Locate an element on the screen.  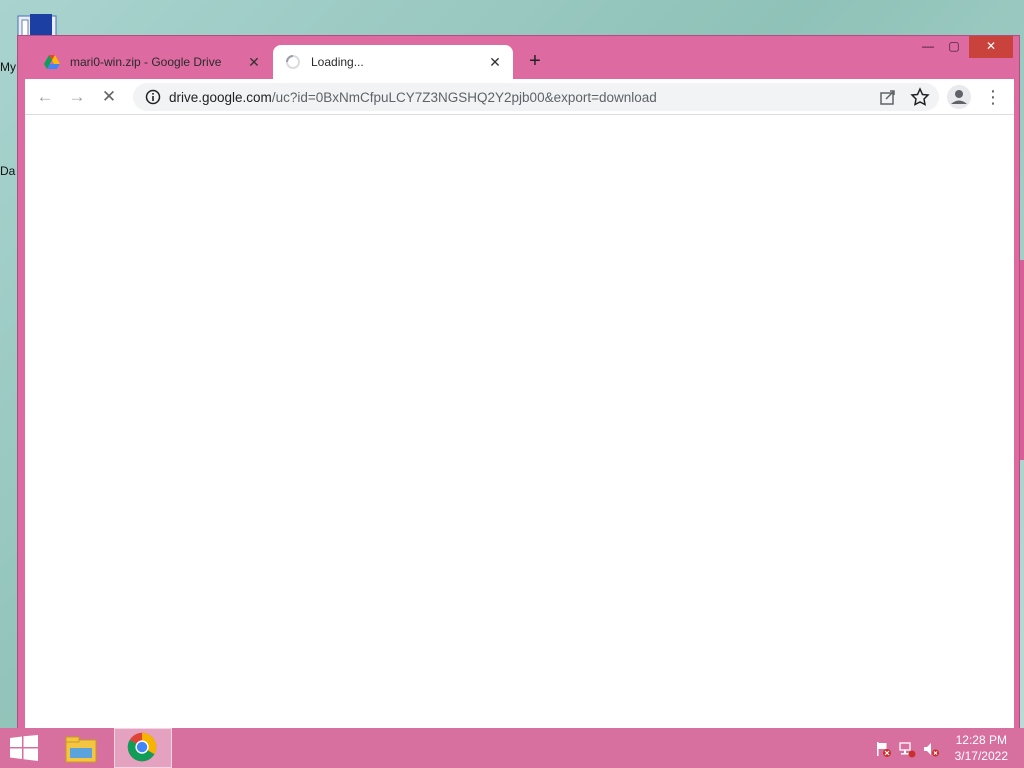
loading-spinner-icon is located at coordinates (293, 62).